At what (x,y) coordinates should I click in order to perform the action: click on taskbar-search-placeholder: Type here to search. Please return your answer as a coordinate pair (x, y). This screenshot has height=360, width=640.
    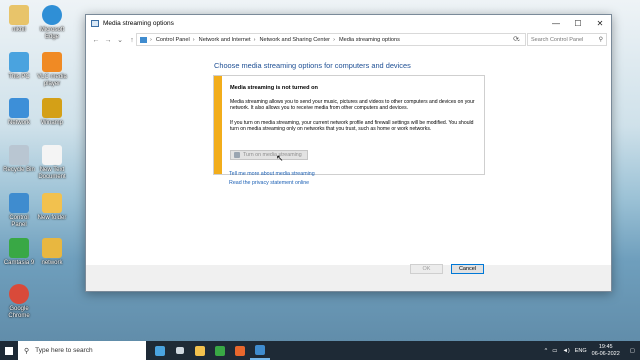
    Looking at the image, I should click on (64, 350).